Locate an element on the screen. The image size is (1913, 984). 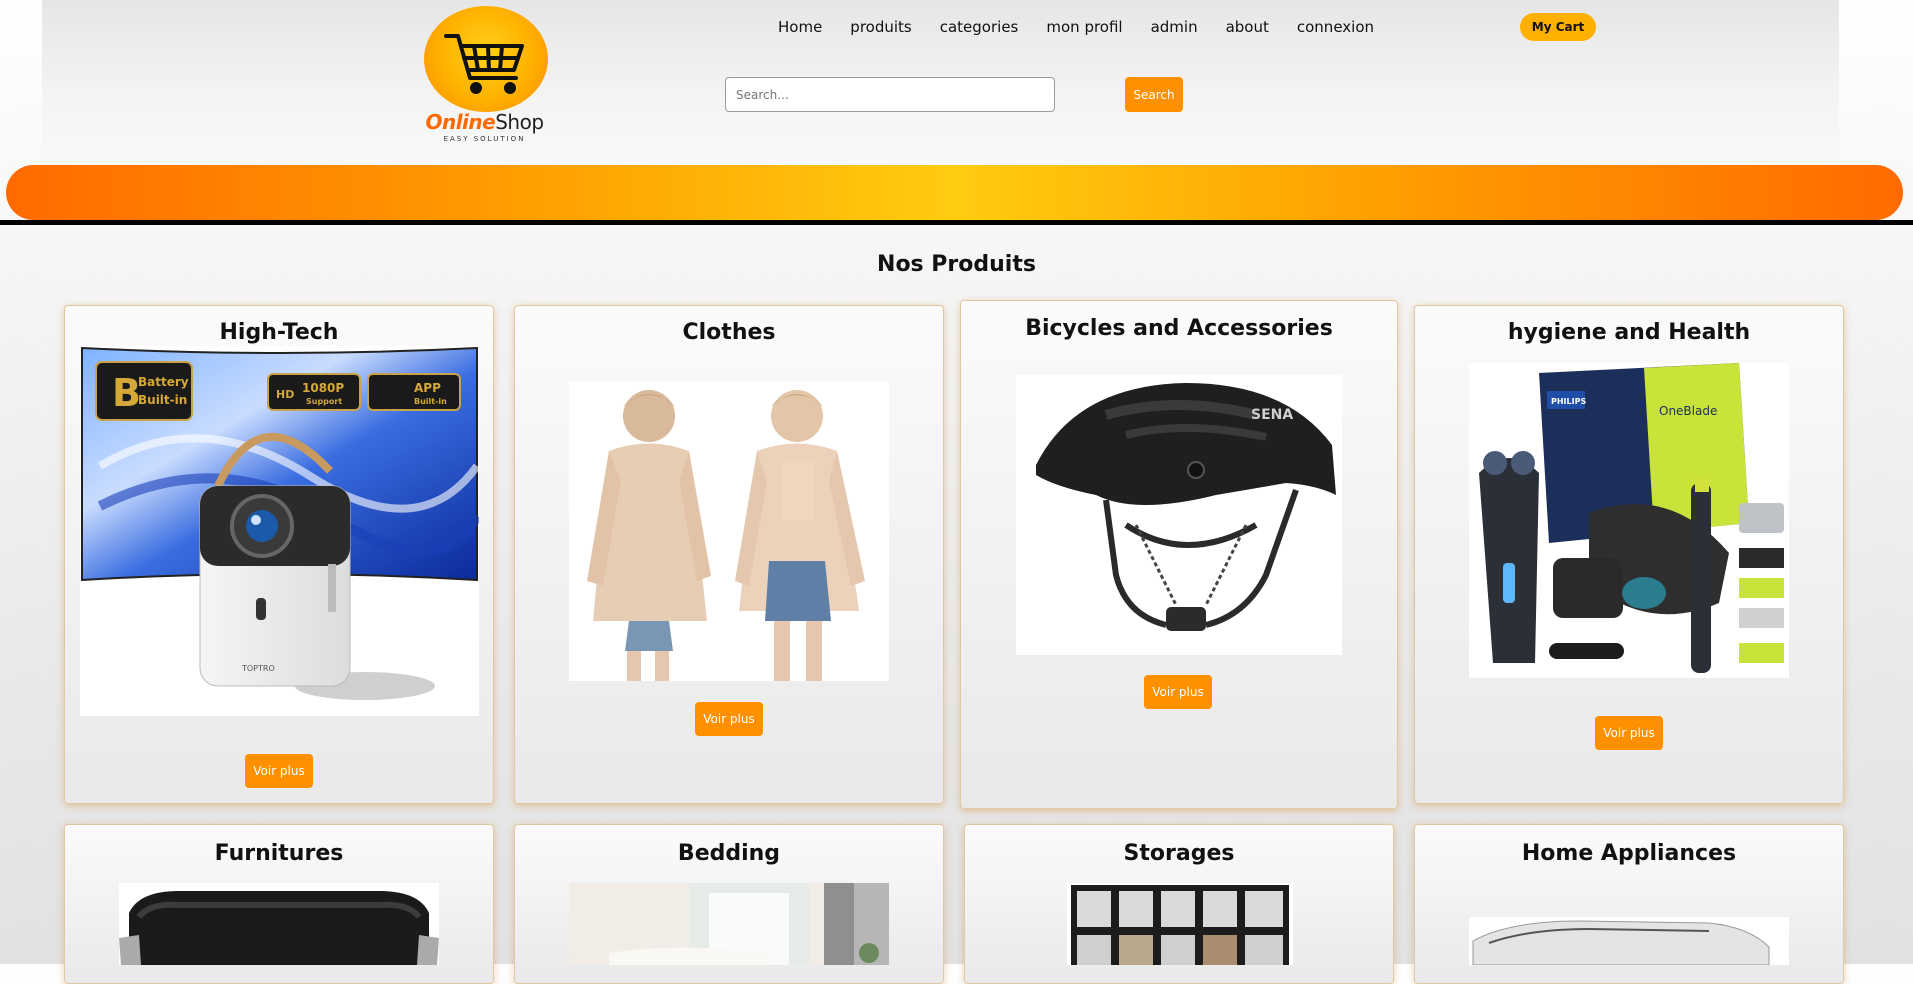
nav-connexion: connexion is located at coordinates (1335, 27).